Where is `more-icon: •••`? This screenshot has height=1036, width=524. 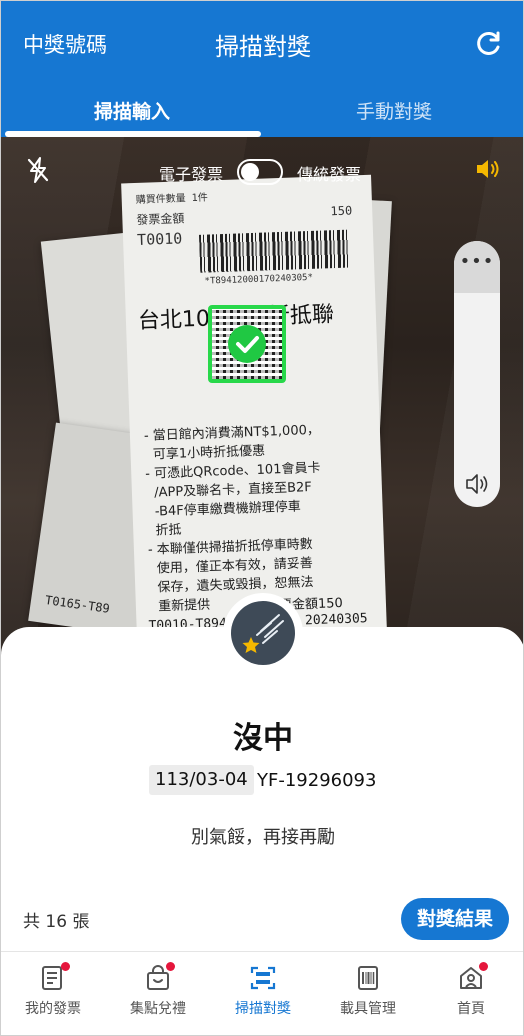
more-icon: ••• is located at coordinates (477, 261).